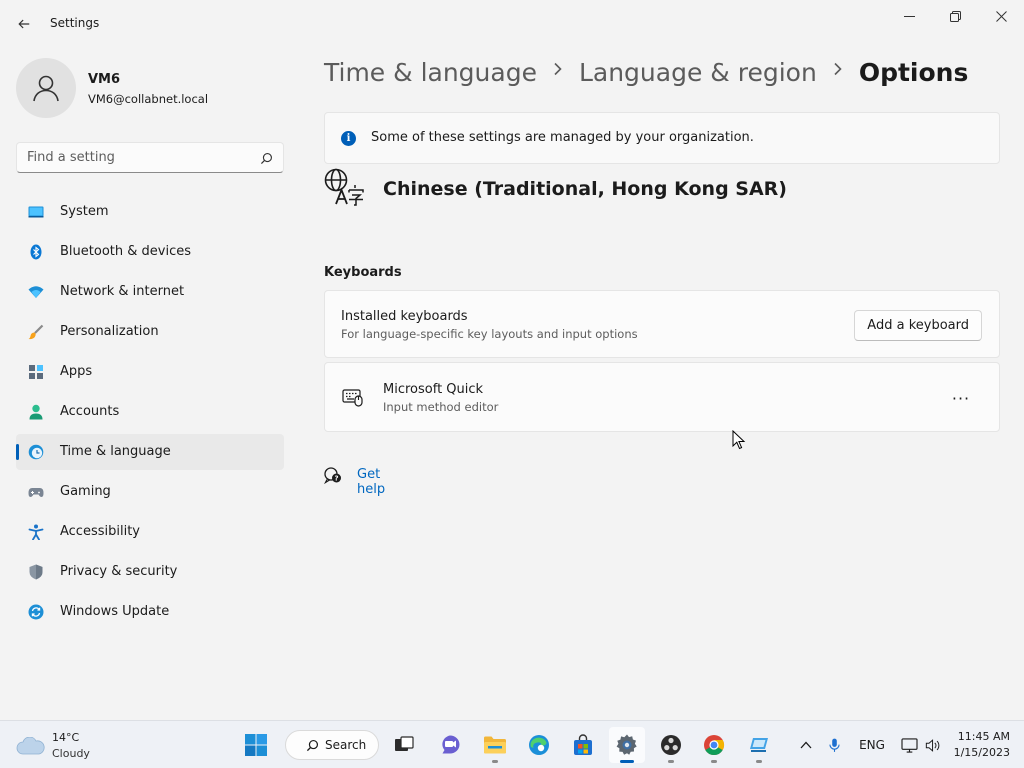 The width and height of the screenshot is (1024, 768). I want to click on task-view-button, so click(404, 745).